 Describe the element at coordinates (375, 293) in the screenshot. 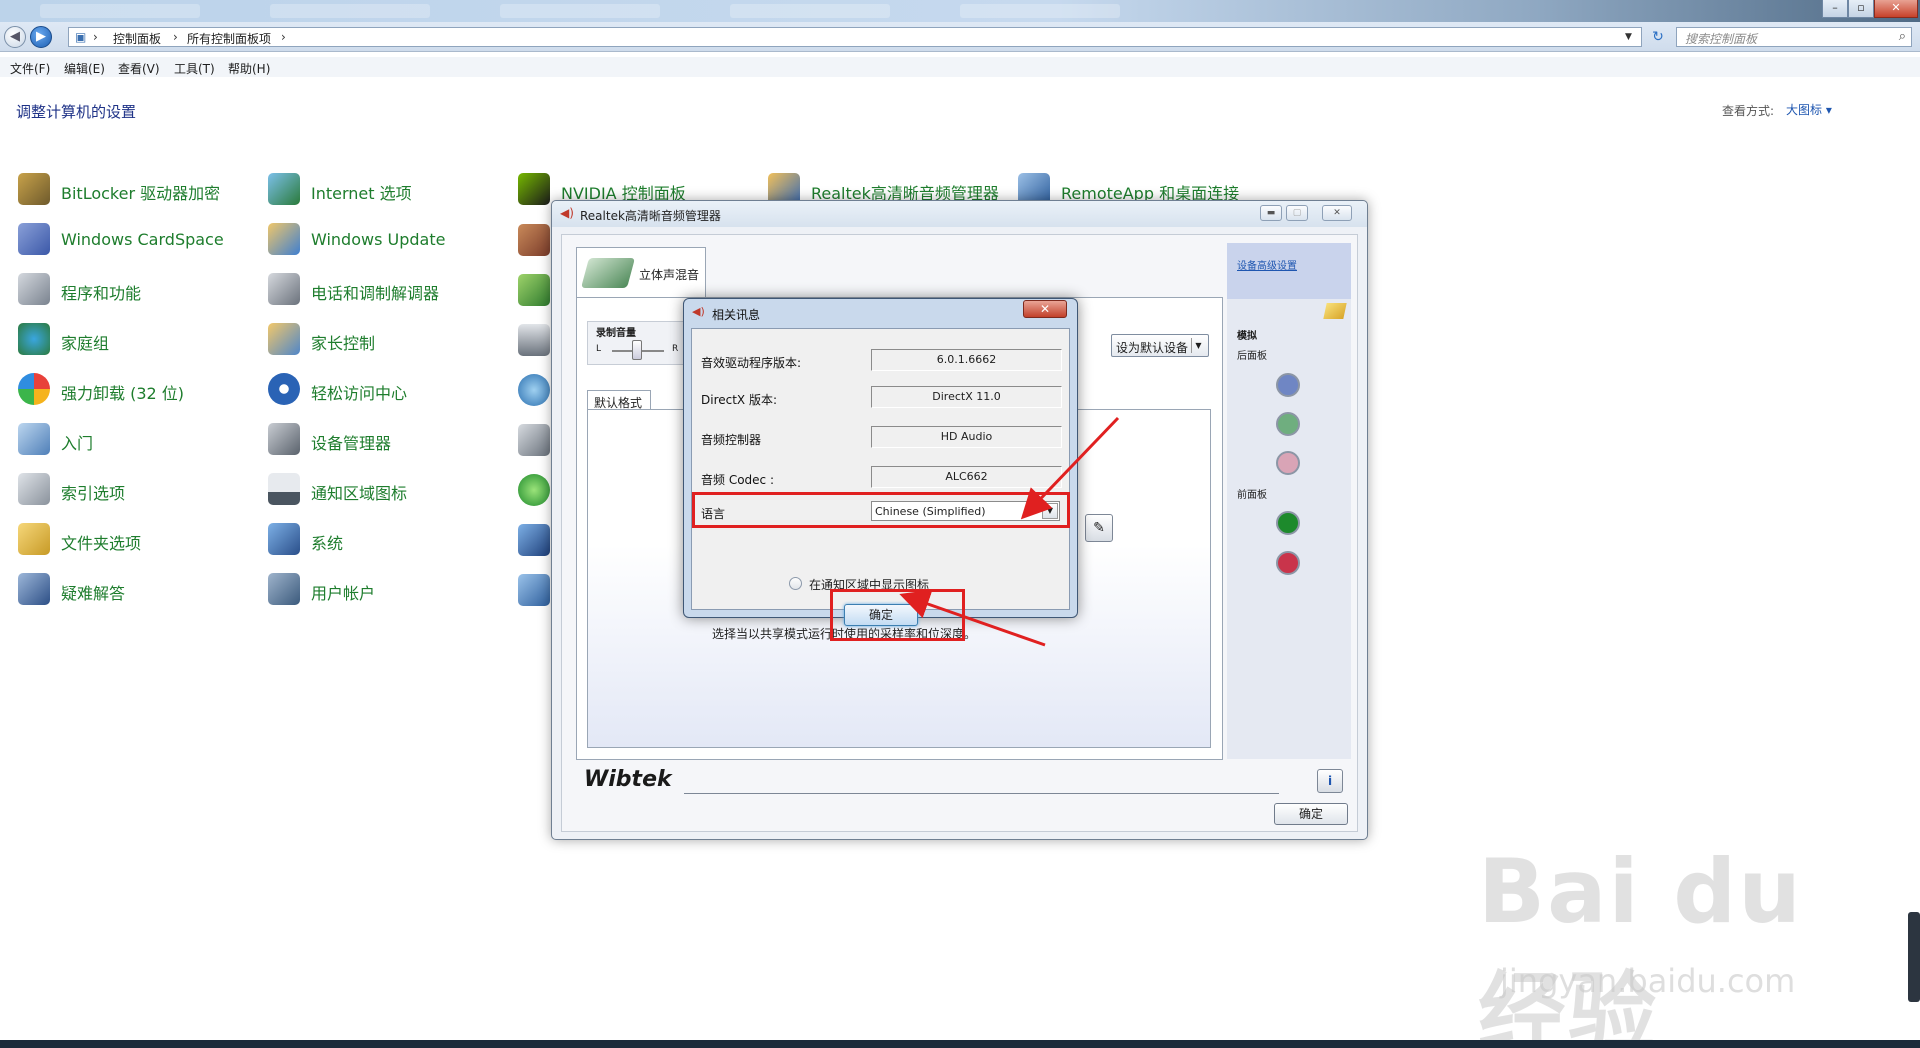

I see `cp-label: 电话和调制解调器` at that location.